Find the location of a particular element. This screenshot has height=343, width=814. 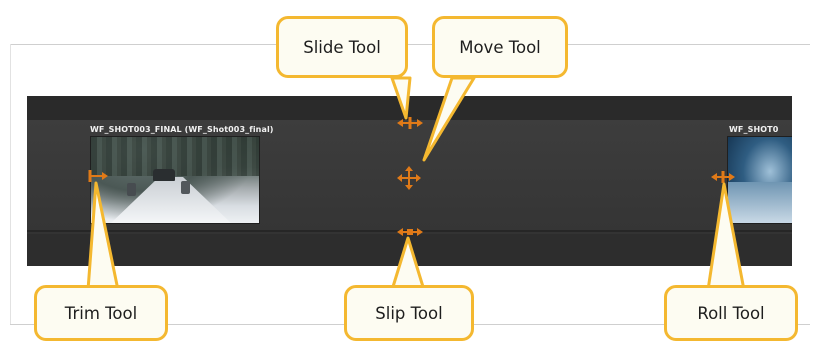

slide-callout-pointer is located at coordinates (401, 98).